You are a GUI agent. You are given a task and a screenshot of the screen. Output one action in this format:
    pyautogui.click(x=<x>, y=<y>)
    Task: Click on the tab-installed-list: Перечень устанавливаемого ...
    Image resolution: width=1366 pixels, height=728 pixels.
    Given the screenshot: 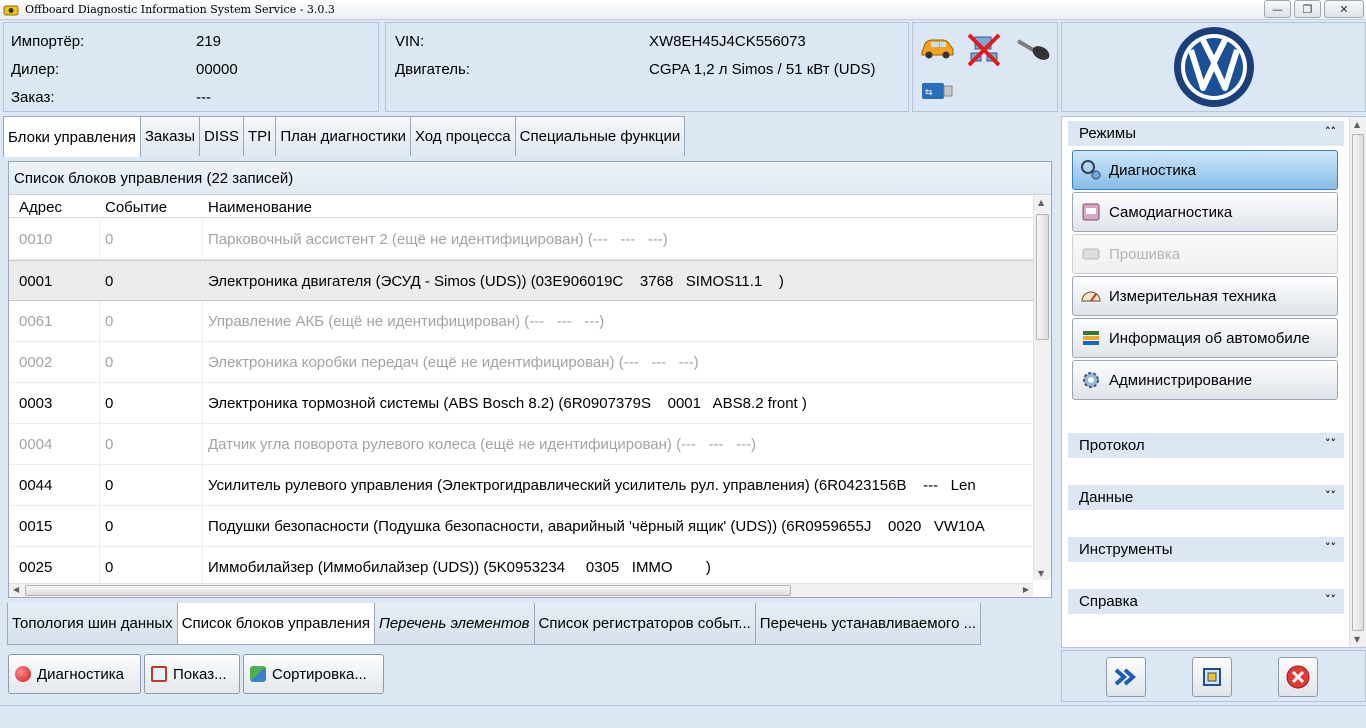 What is the action you would take?
    pyautogui.click(x=868, y=624)
    